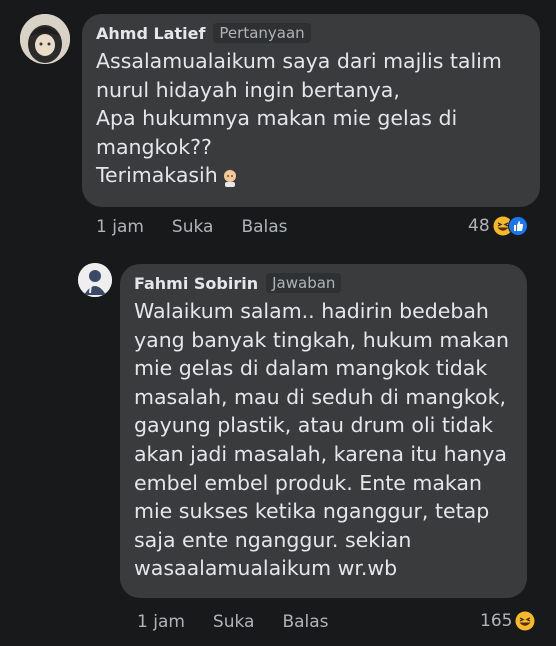  What do you see at coordinates (311, 175) in the screenshot?
I see `comment-line-last: Terimakasih` at bounding box center [311, 175].